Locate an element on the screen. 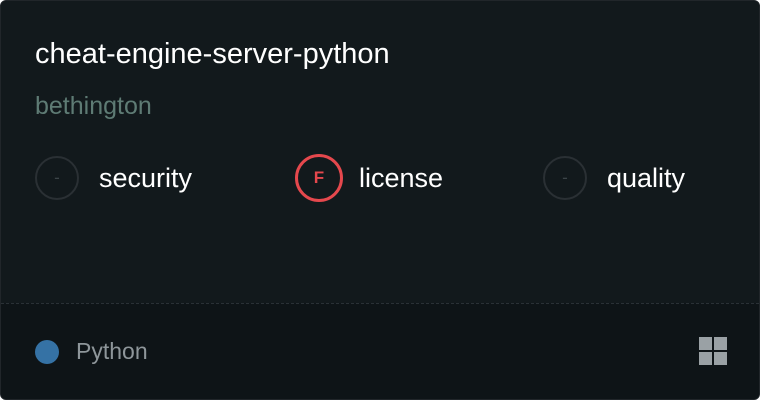 The height and width of the screenshot is (400, 760). metric-security: - security is located at coordinates (113, 178).